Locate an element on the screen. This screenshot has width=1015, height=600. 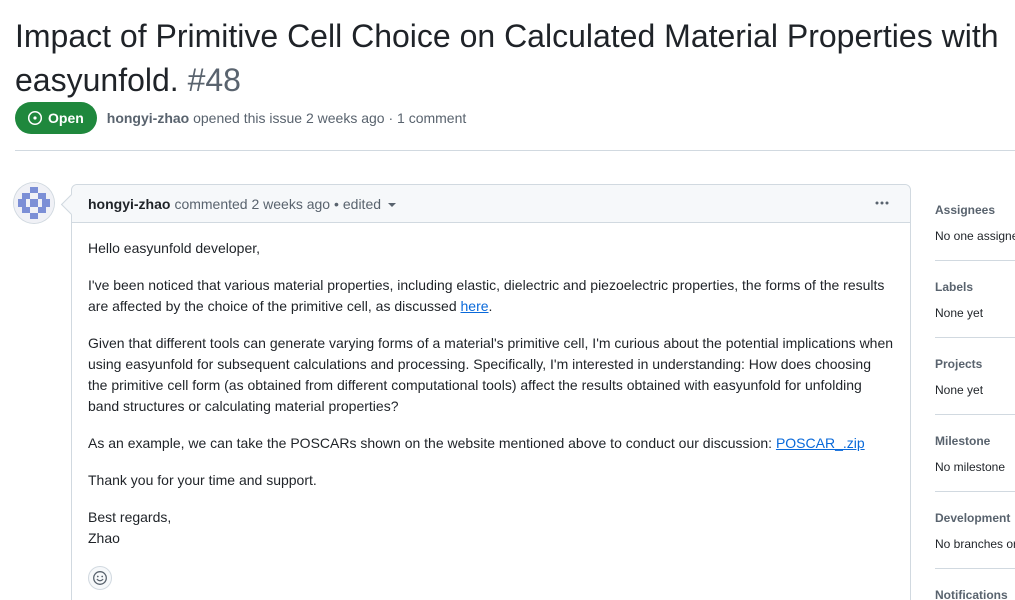
sidebar-development: Development No branches or pull requests is located at coordinates (975, 548).